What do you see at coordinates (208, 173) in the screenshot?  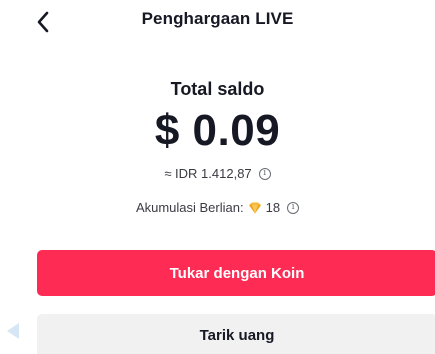 I see `idr-equivalent-text: ≈ IDR 1.412,87` at bounding box center [208, 173].